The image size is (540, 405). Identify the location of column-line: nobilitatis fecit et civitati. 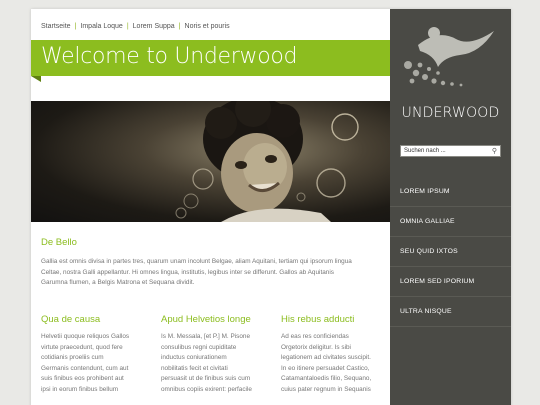
(194, 368).